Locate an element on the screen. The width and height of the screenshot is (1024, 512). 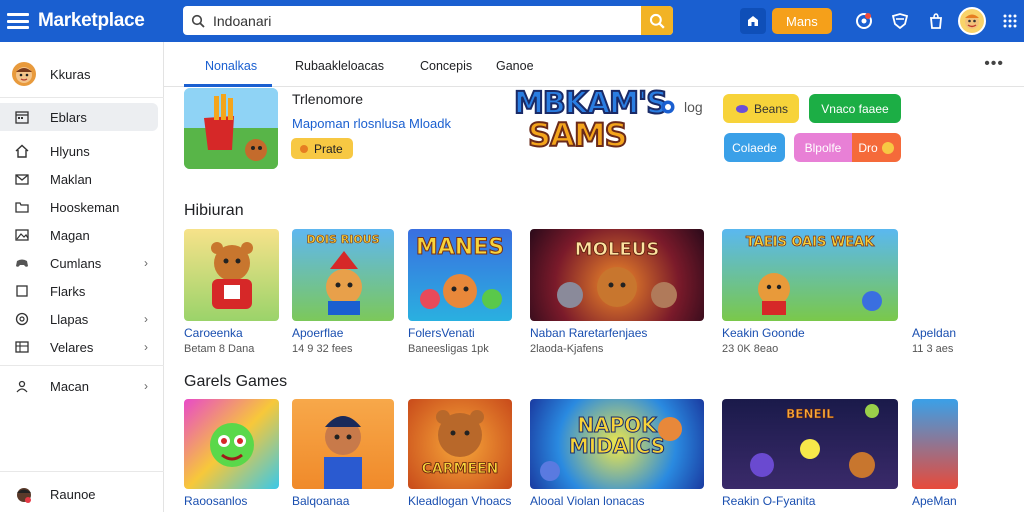
game-card: DOIS RIOUS Apoerflae 14 9 32 fees is located at coordinates (343, 292).